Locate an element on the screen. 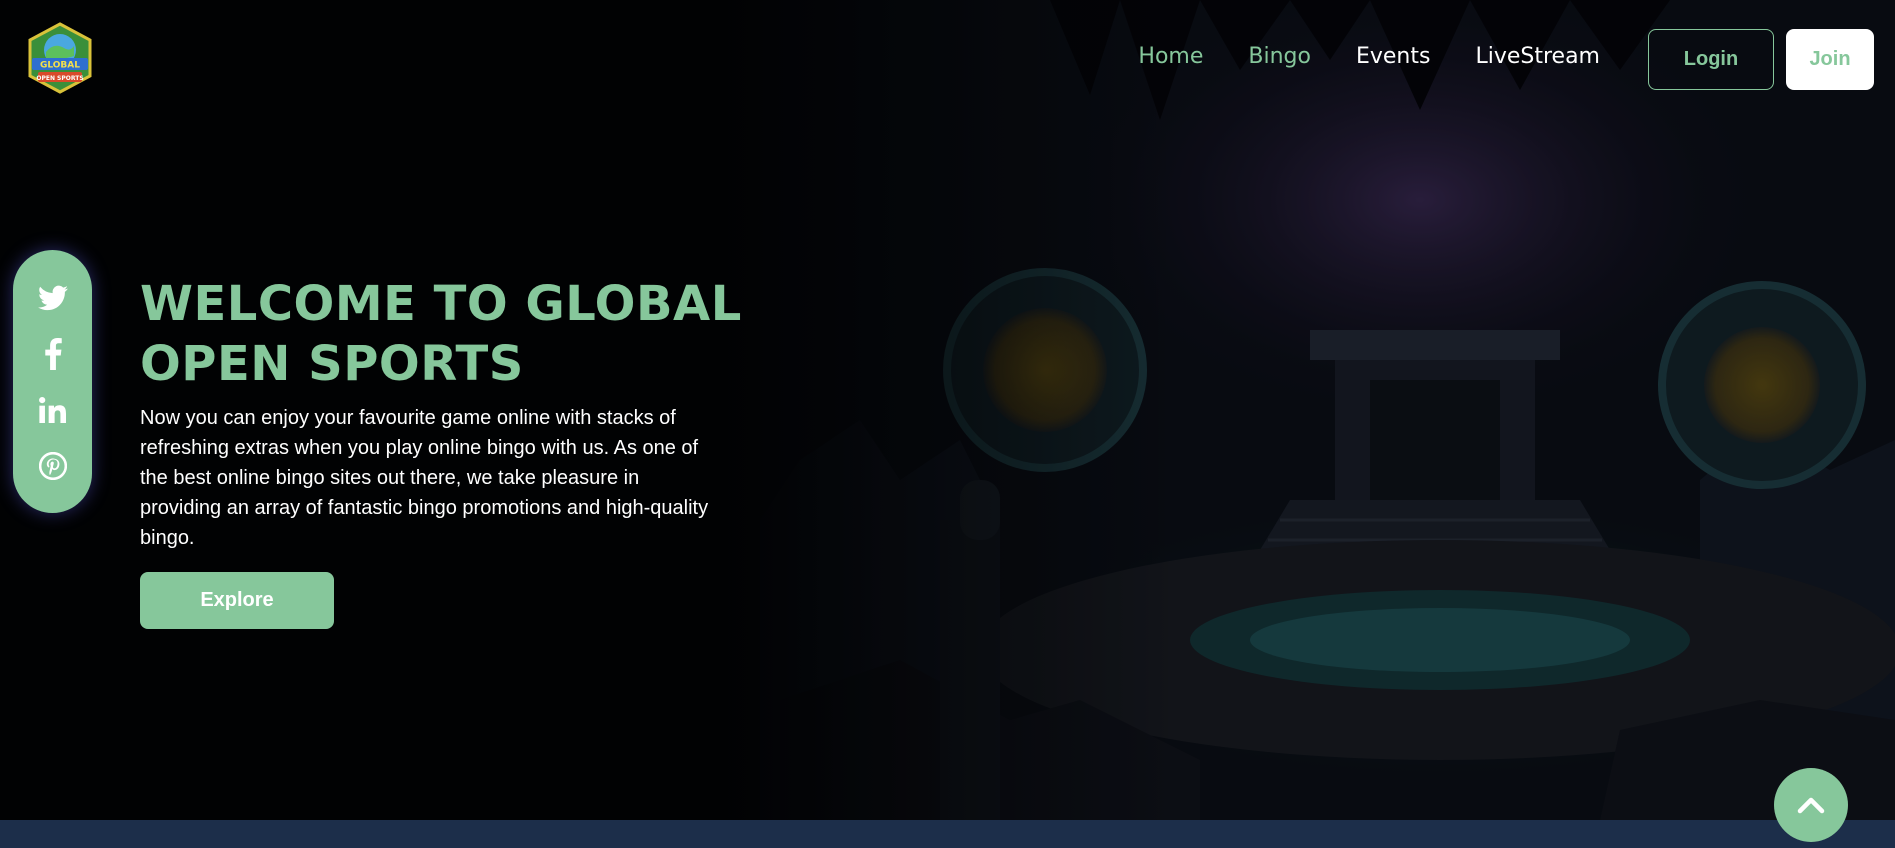 The width and height of the screenshot is (1895, 848). hero-title: WELCOME TO GLOBAL OPEN SPORTS is located at coordinates (441, 334).